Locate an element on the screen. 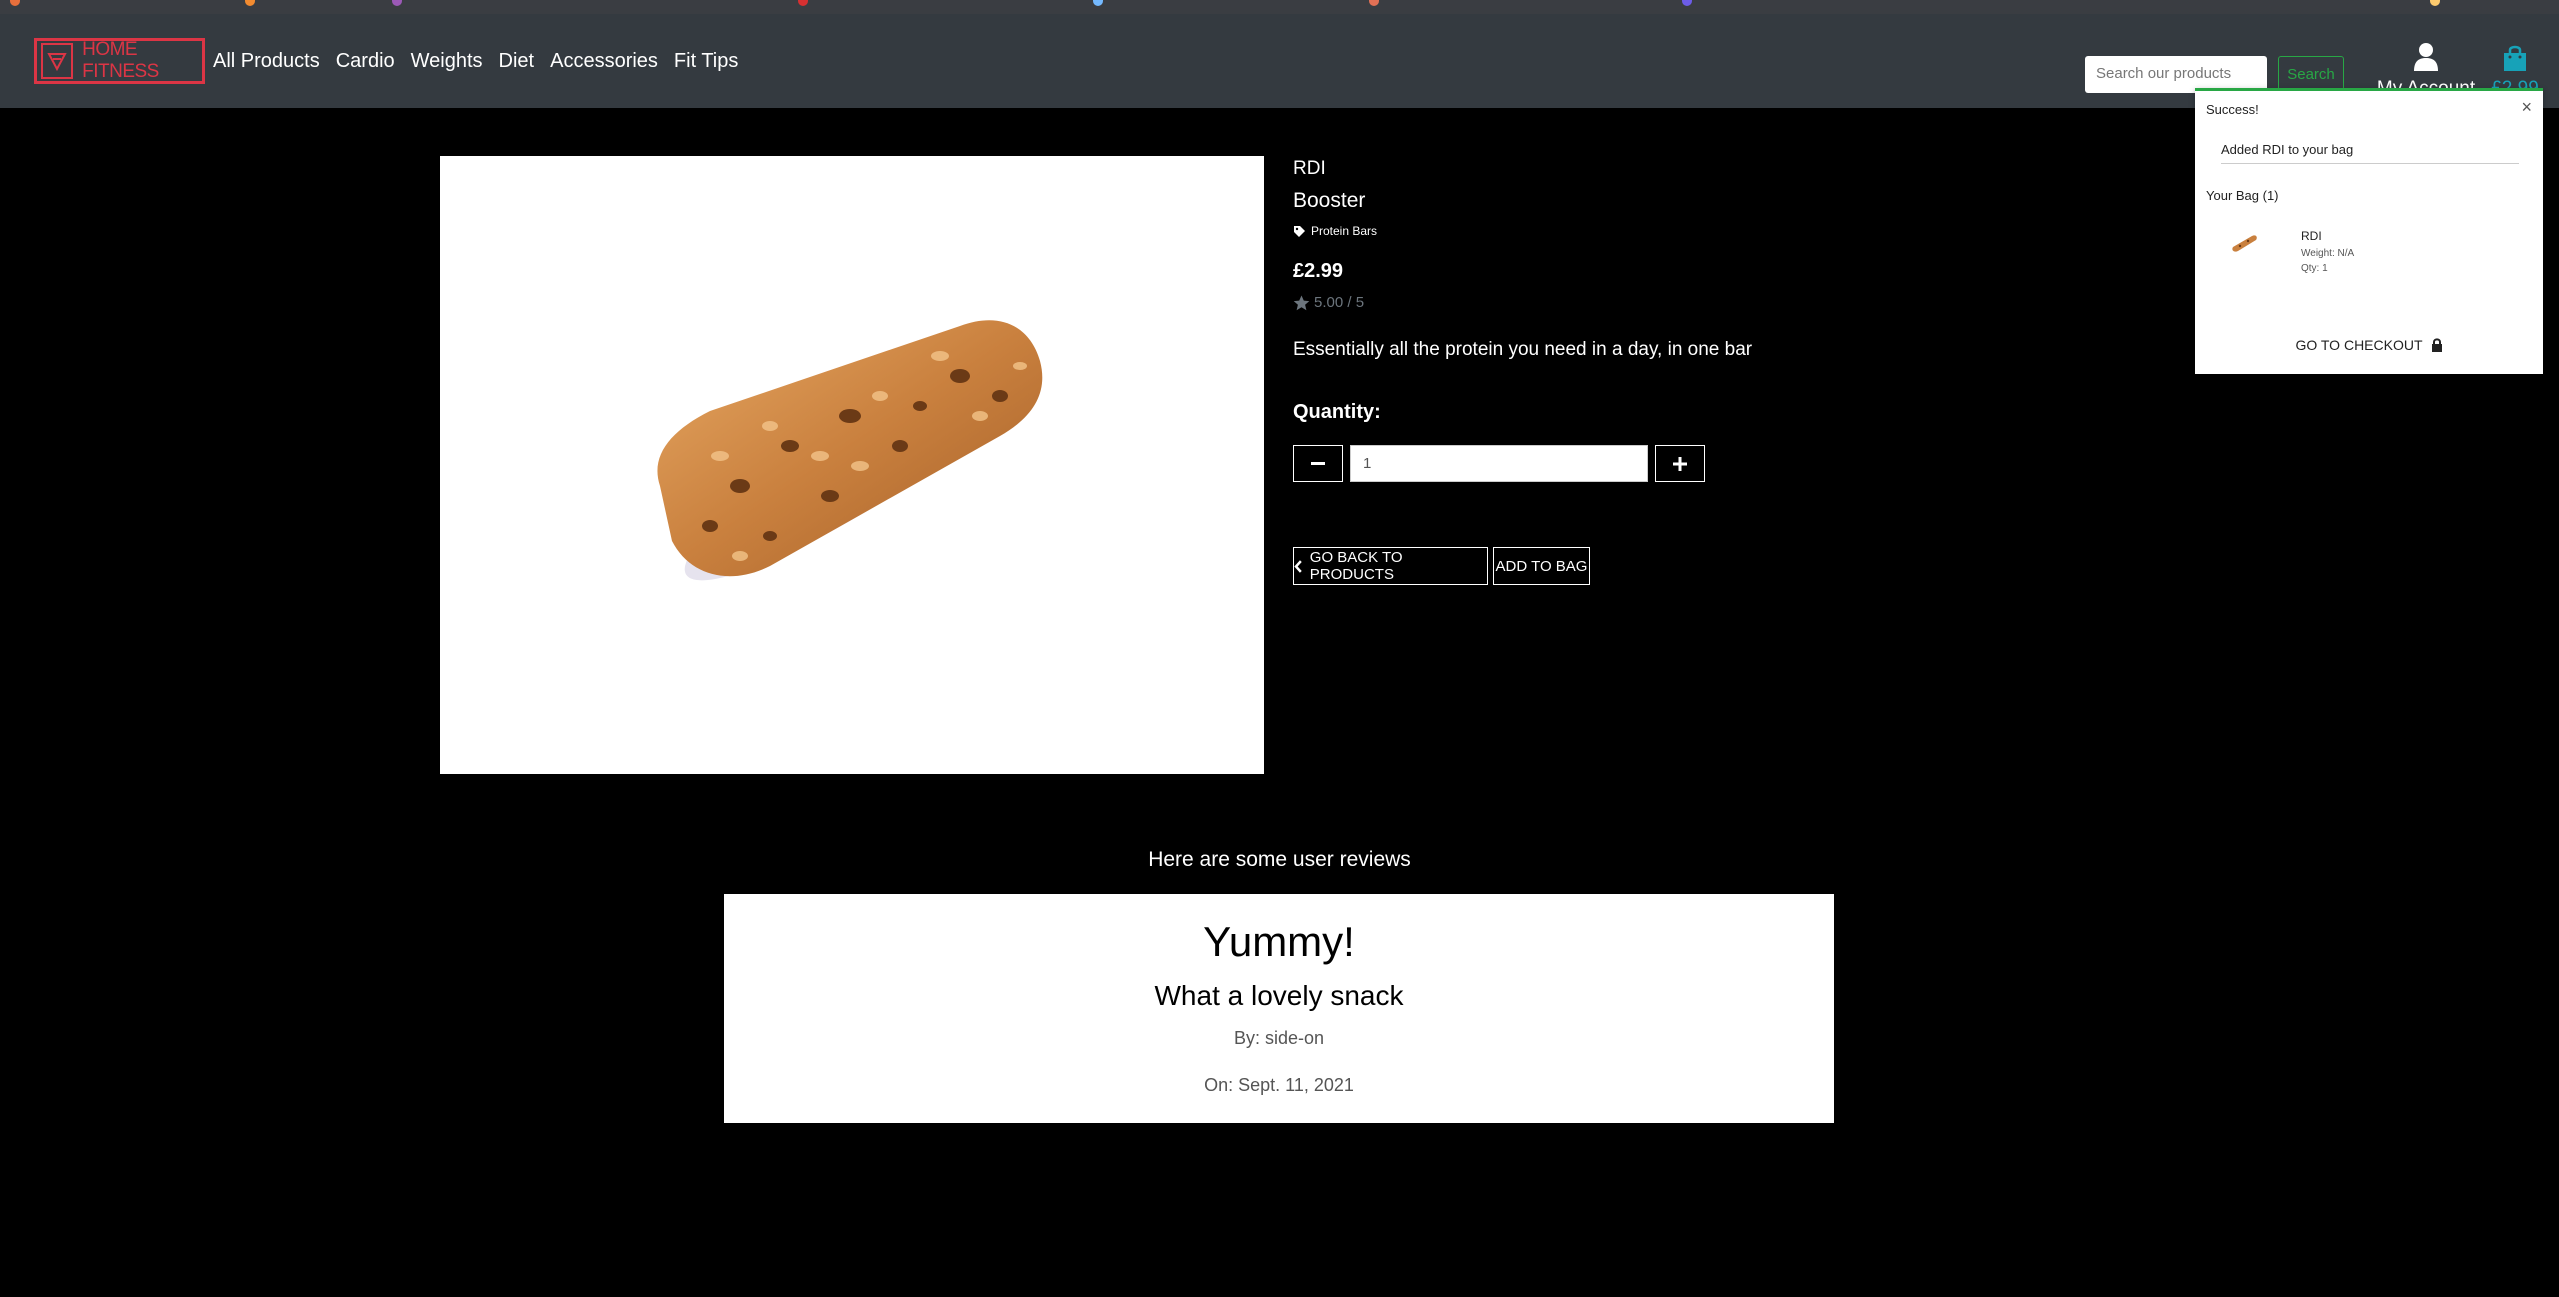  toast-item-qty: Qty: 1 is located at coordinates (2314, 268).